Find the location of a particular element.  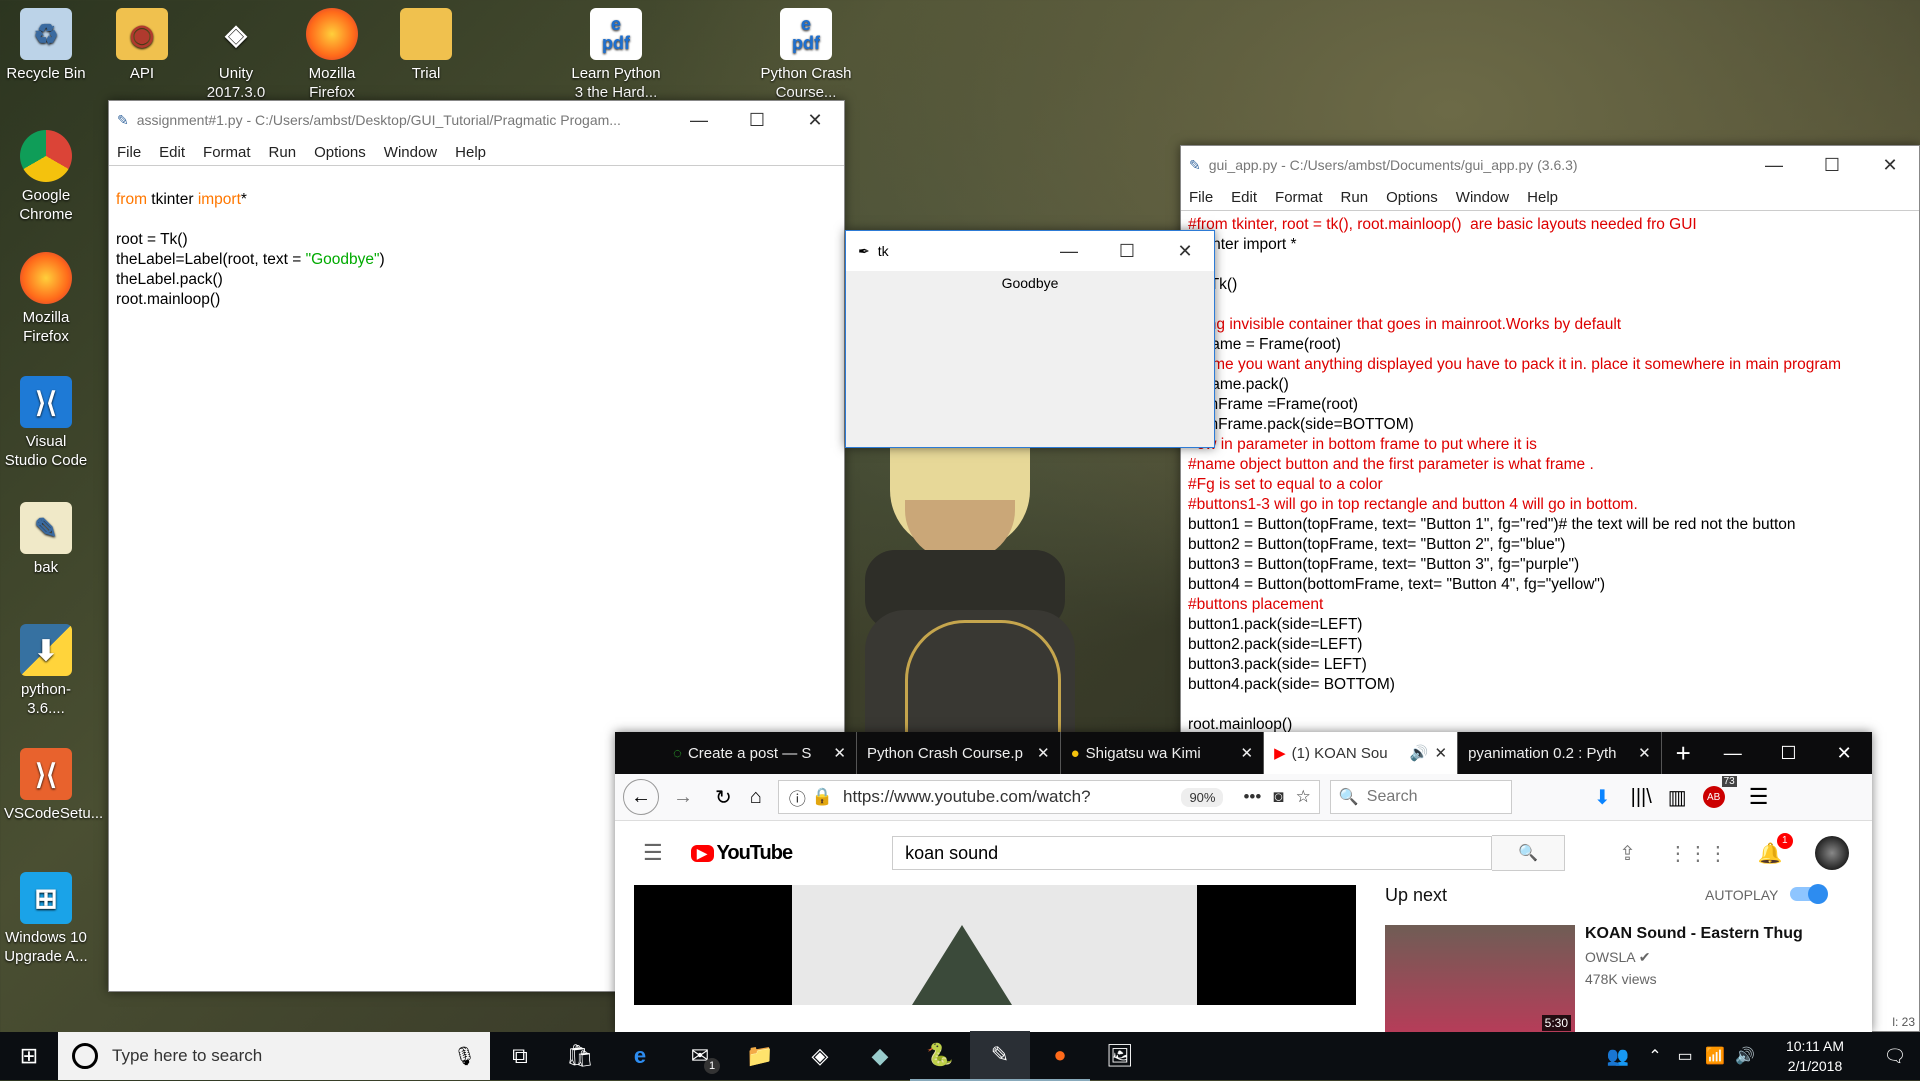

python-taskbar-icon: 🐍 is located at coordinates (940, 1056).